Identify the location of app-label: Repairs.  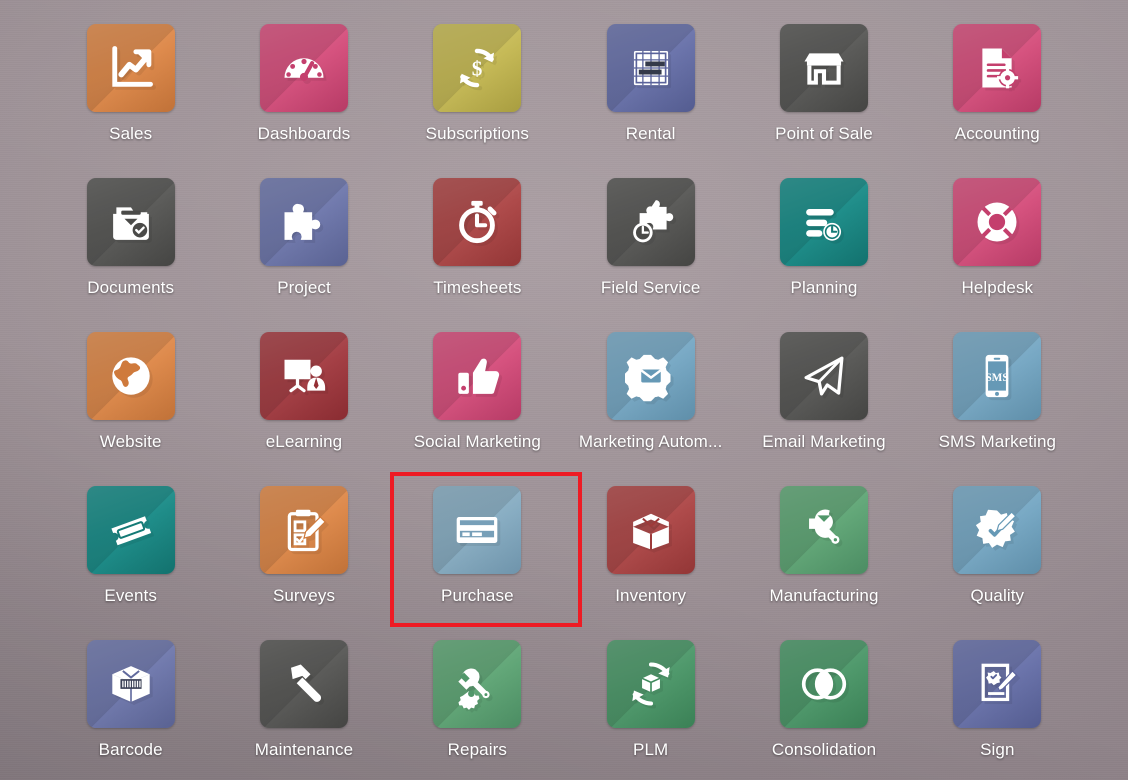
(477, 749).